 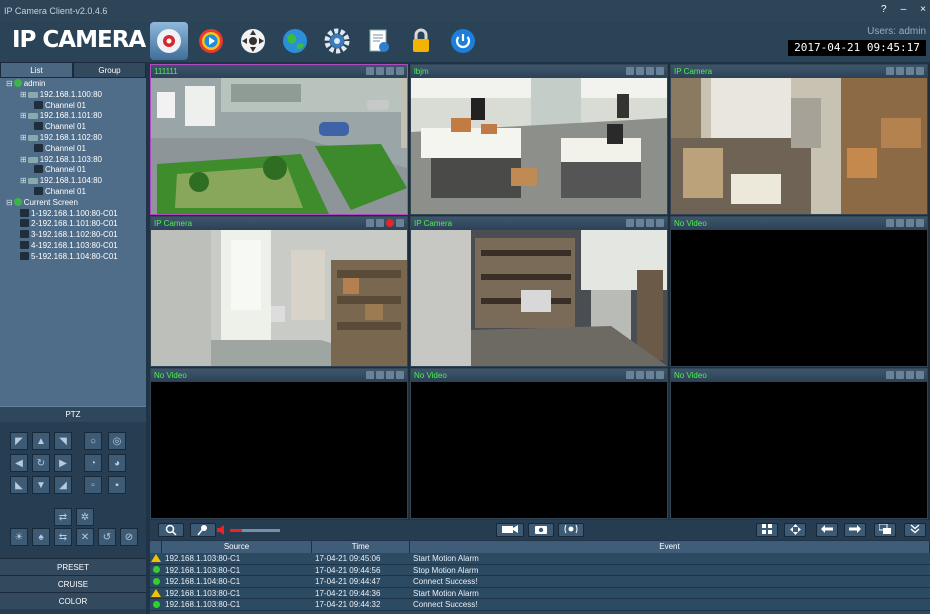 What do you see at coordinates (63, 517) in the screenshot?
I see `flip-button: ⇄` at bounding box center [63, 517].